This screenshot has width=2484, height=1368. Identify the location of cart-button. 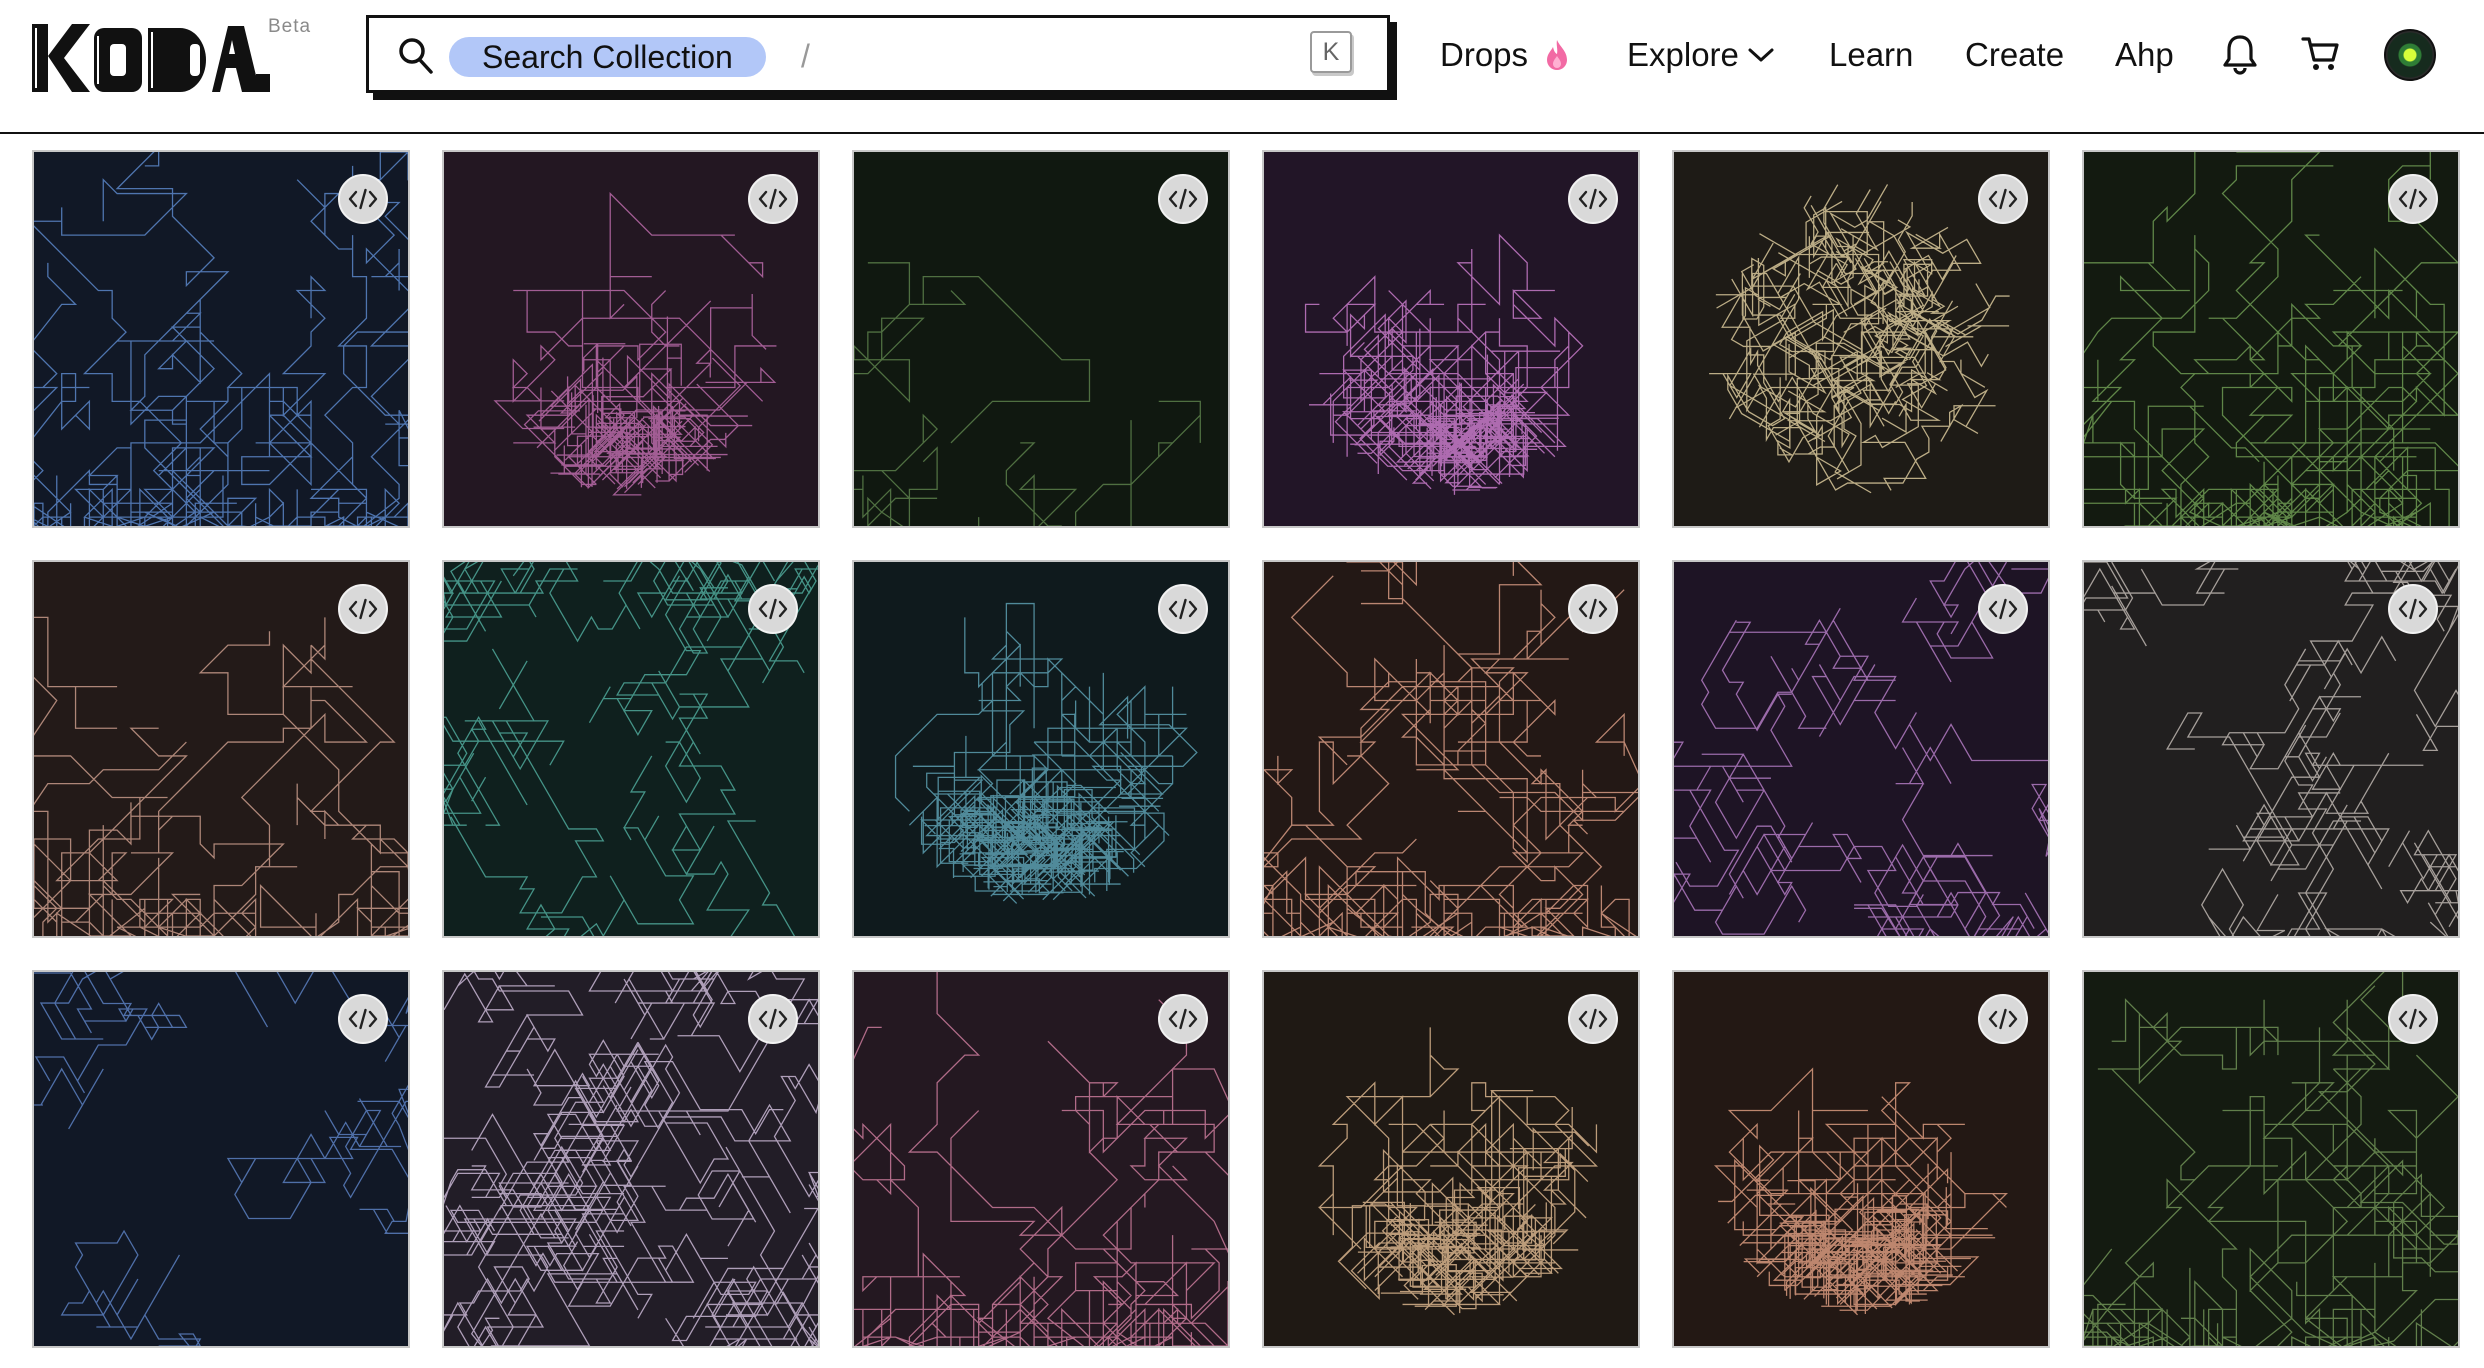
(2321, 54).